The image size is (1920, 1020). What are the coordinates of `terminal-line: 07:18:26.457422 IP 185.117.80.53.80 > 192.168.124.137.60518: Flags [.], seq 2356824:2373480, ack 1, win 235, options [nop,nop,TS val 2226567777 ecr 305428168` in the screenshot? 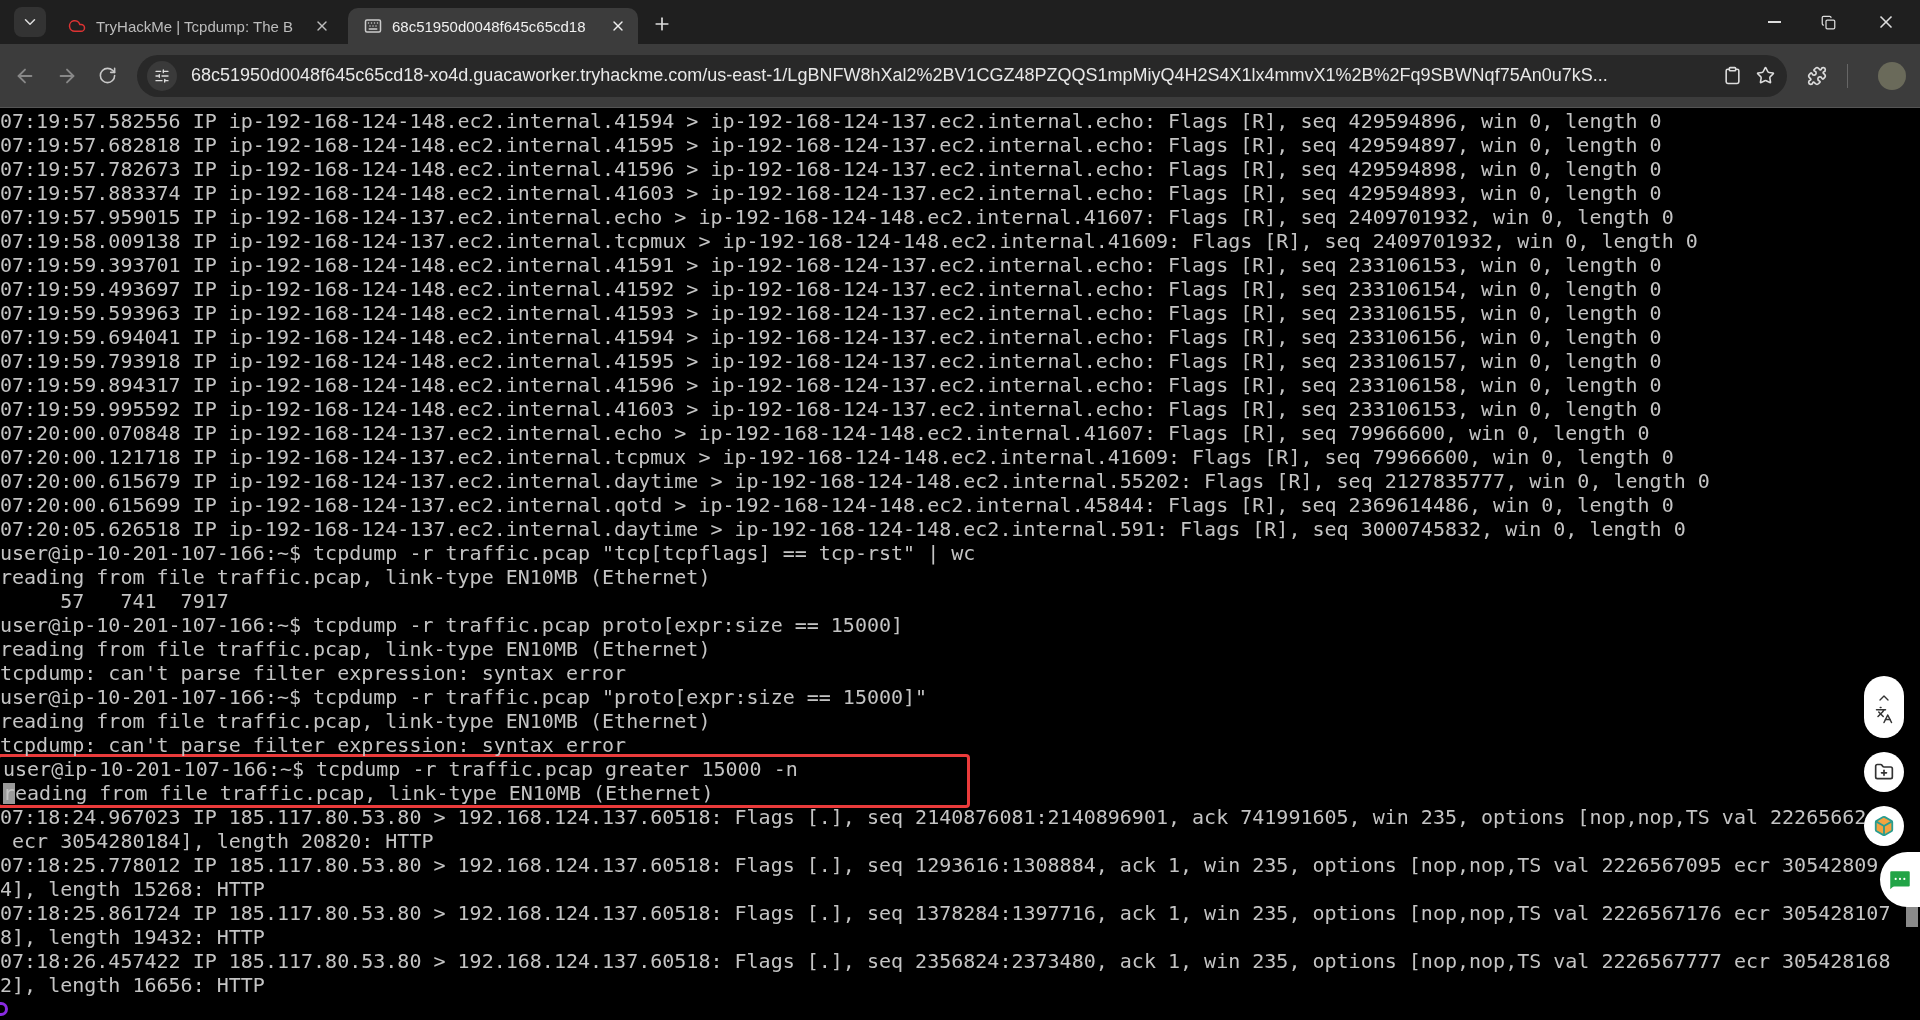 It's located at (945, 961).